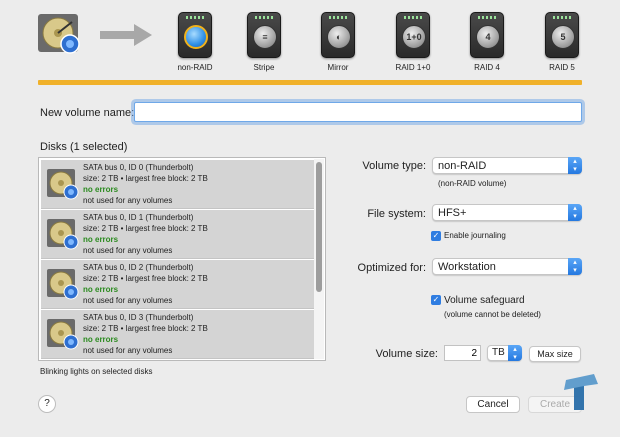 This screenshot has width=620, height=437. Describe the element at coordinates (475, 235) in the screenshot. I see `journaling-label: Enable journaling` at that location.